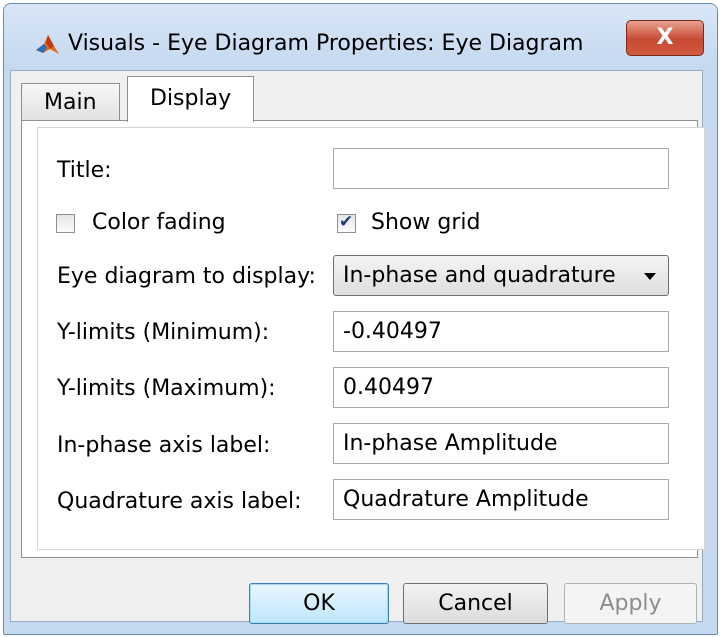  Describe the element at coordinates (475, 603) in the screenshot. I see `cancel-button: Cancel` at that location.